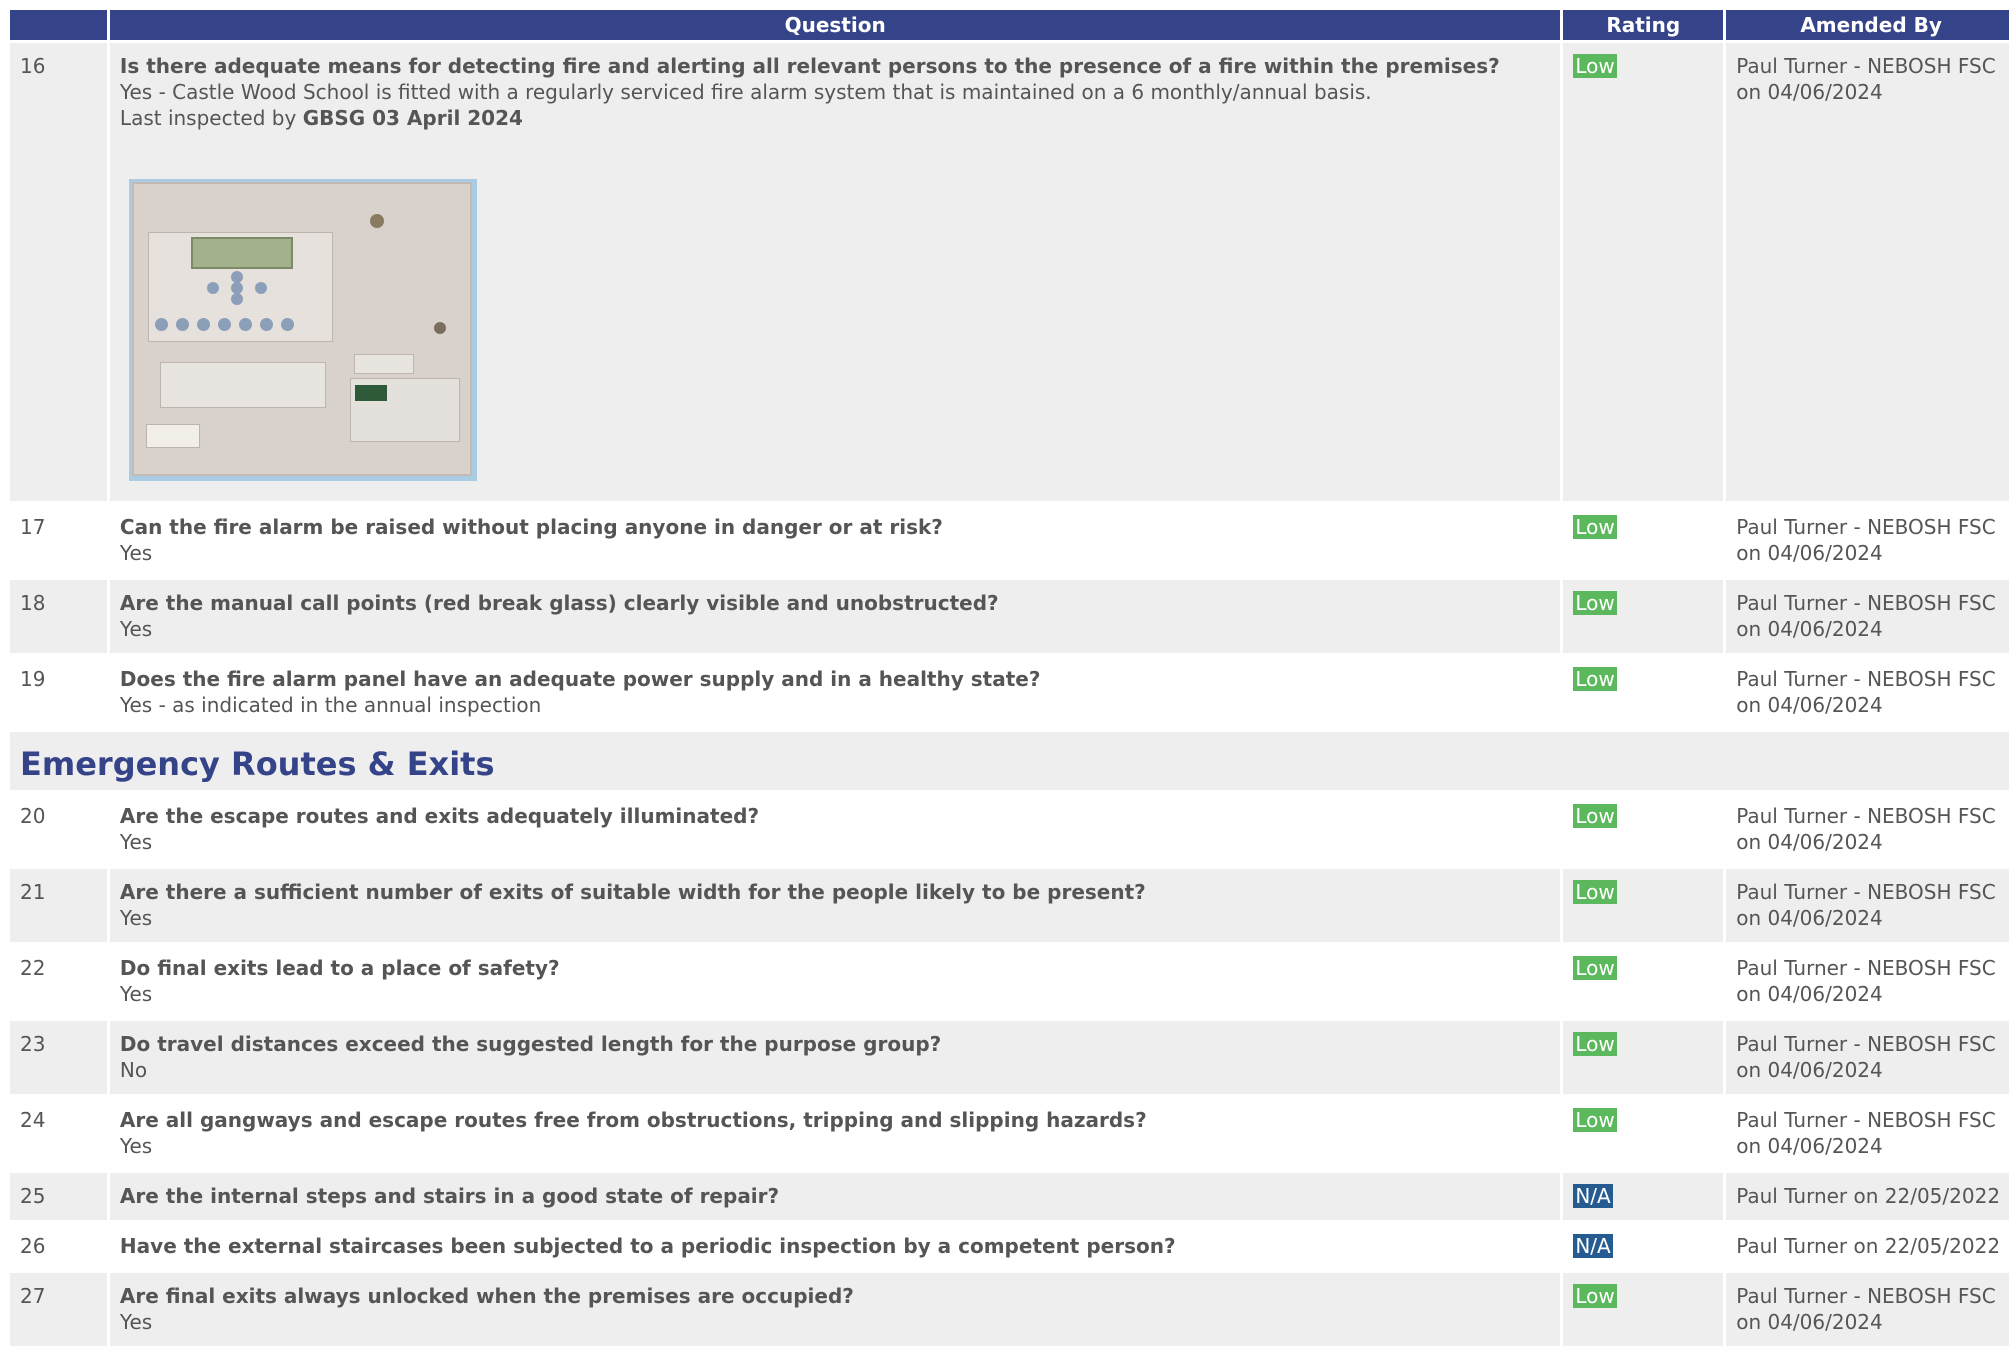  What do you see at coordinates (58, 1196) in the screenshot?
I see `question-number: 25` at bounding box center [58, 1196].